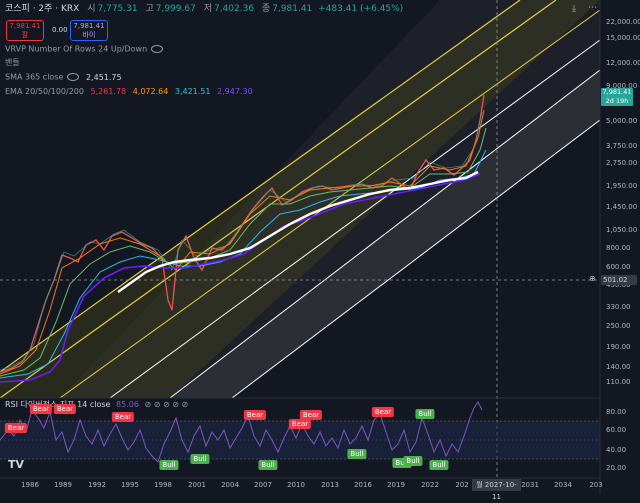 Image resolution: width=640 pixels, height=503 pixels. I want to click on buy-button: 7,981.41 바이, so click(89, 30).